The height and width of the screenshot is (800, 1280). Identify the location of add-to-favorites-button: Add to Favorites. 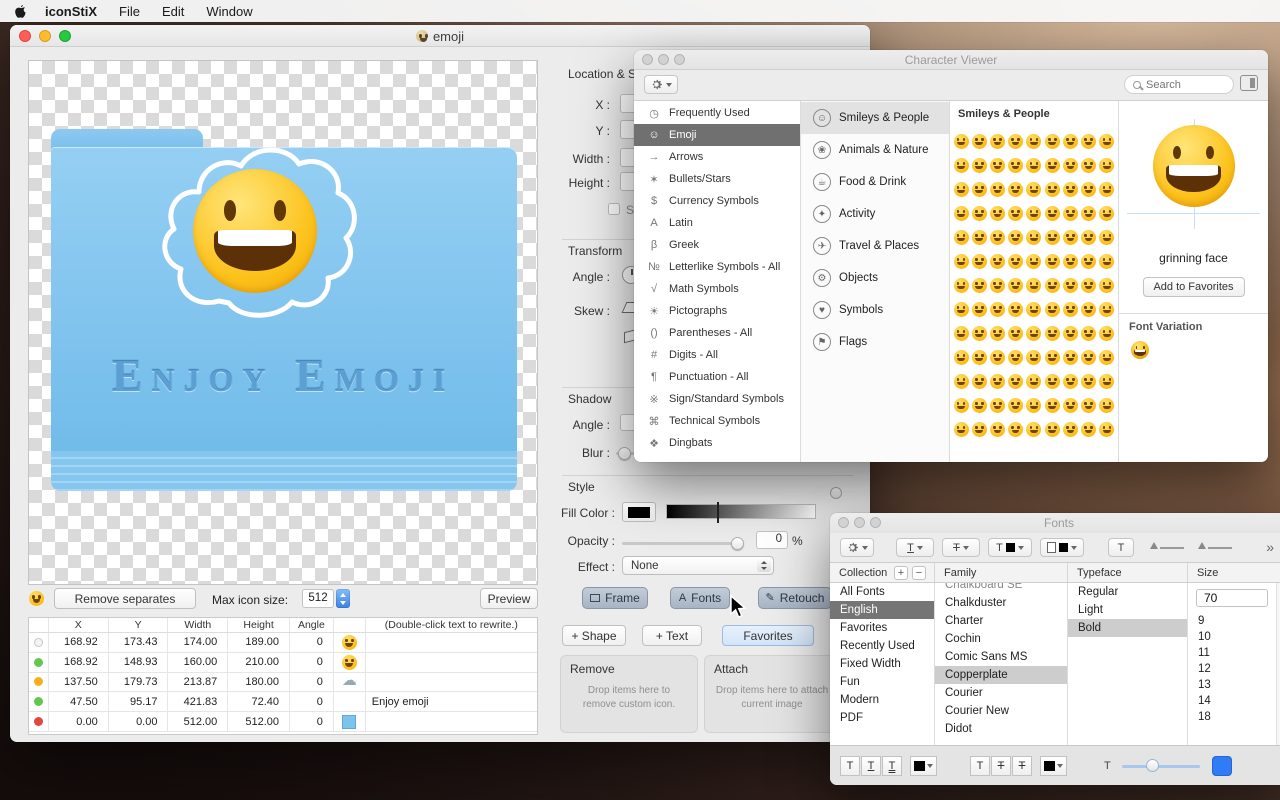
(1193, 287).